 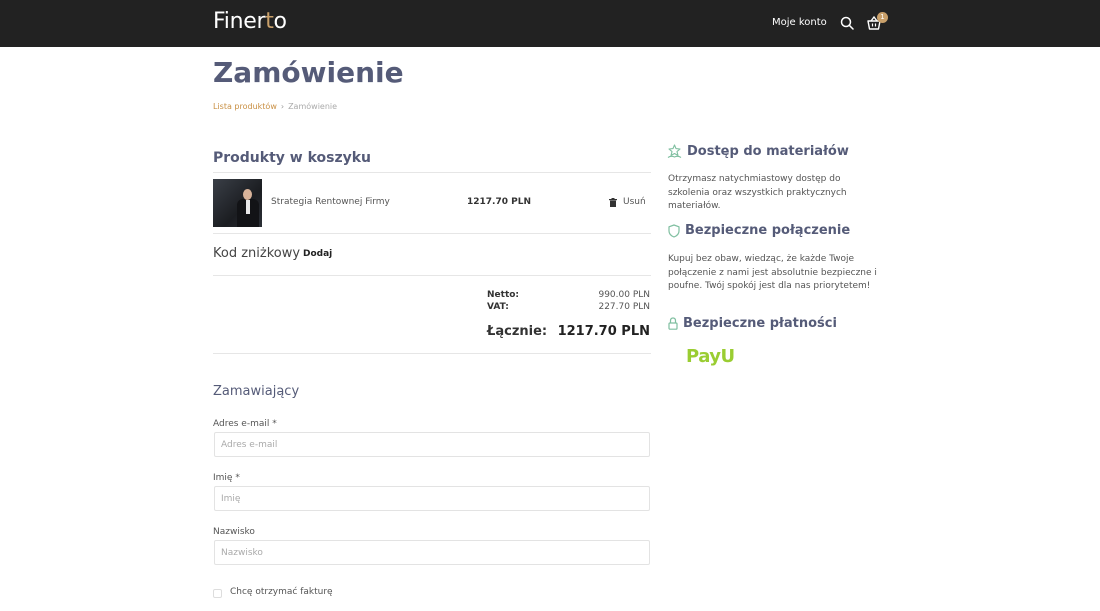 I want to click on discount-code-label: Kod zniżkowy, so click(x=257, y=253).